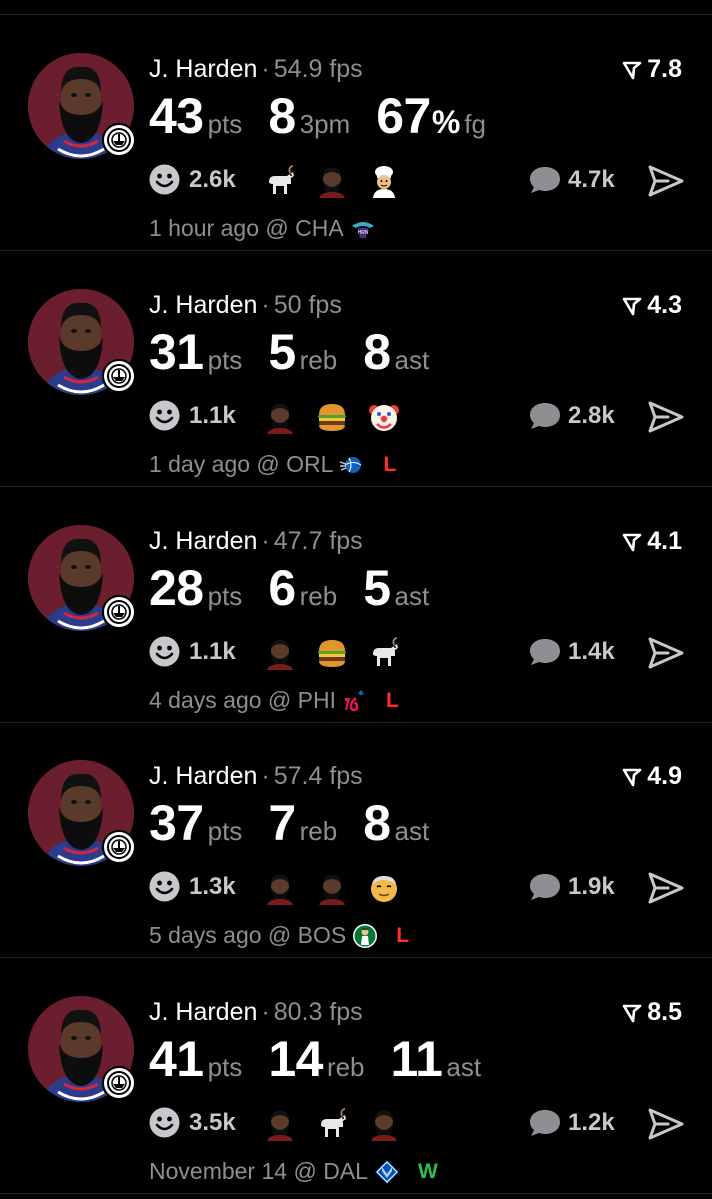 Image resolution: width=712 pixels, height=1199 pixels. I want to click on rating-score: 4.3, so click(651, 305).